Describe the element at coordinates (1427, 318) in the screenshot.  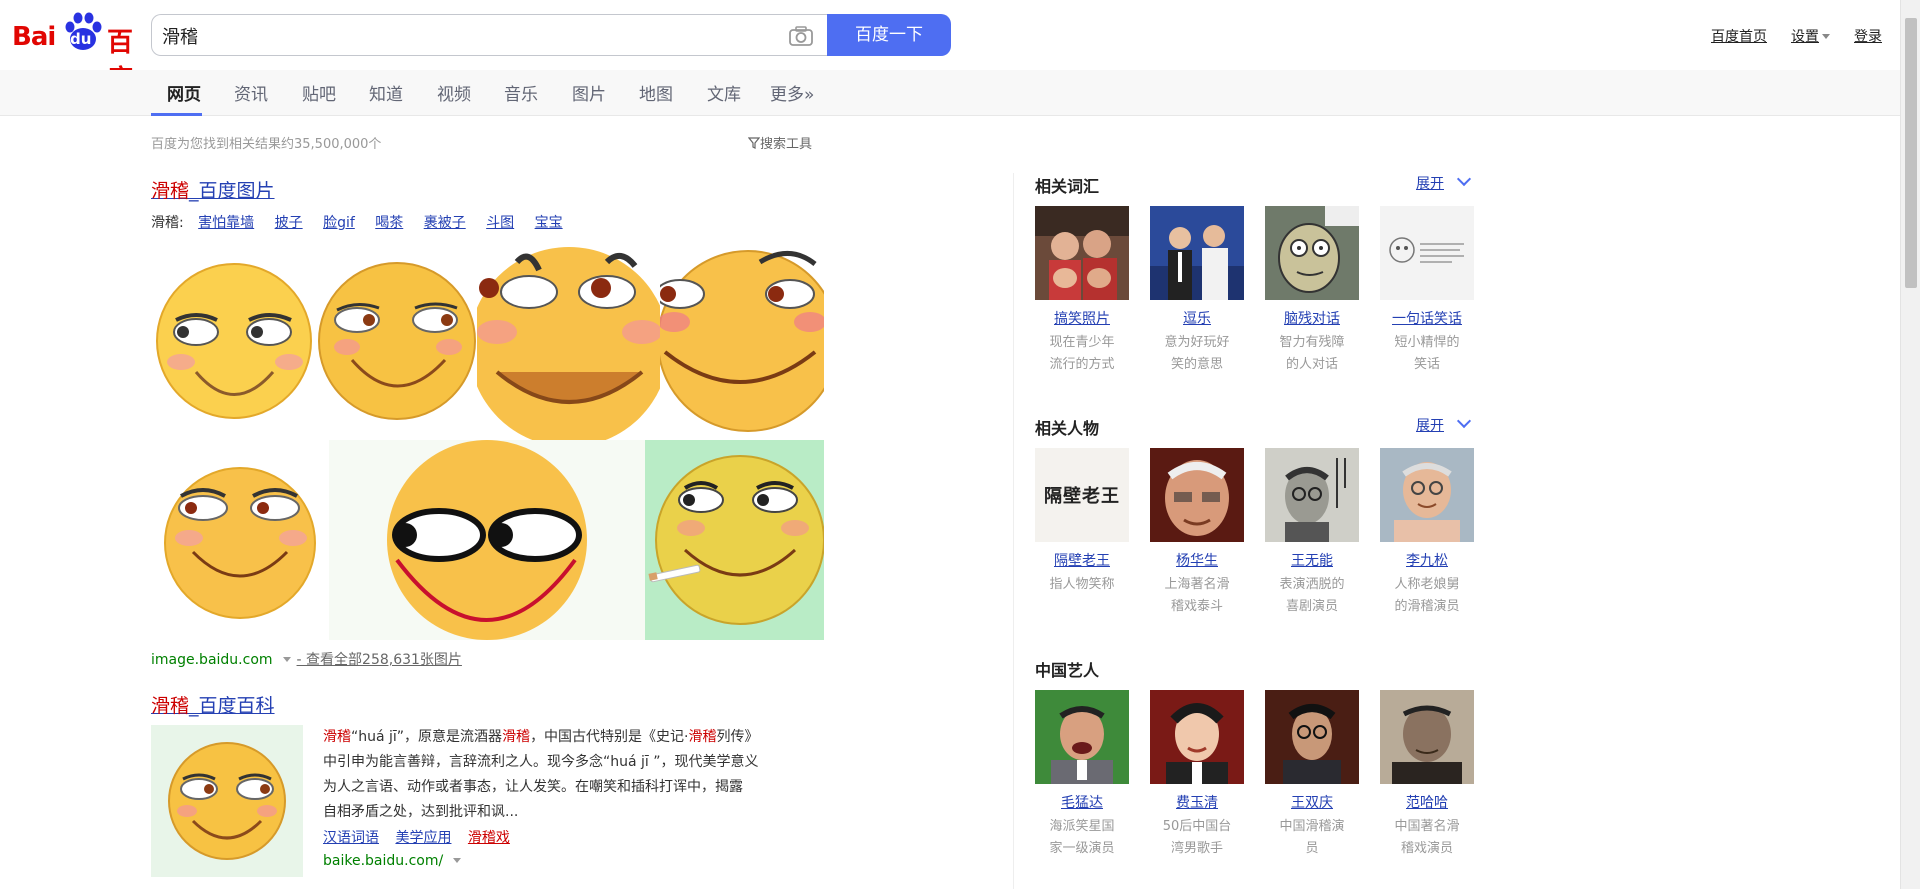
I see `card-name: 一句话笑话` at that location.